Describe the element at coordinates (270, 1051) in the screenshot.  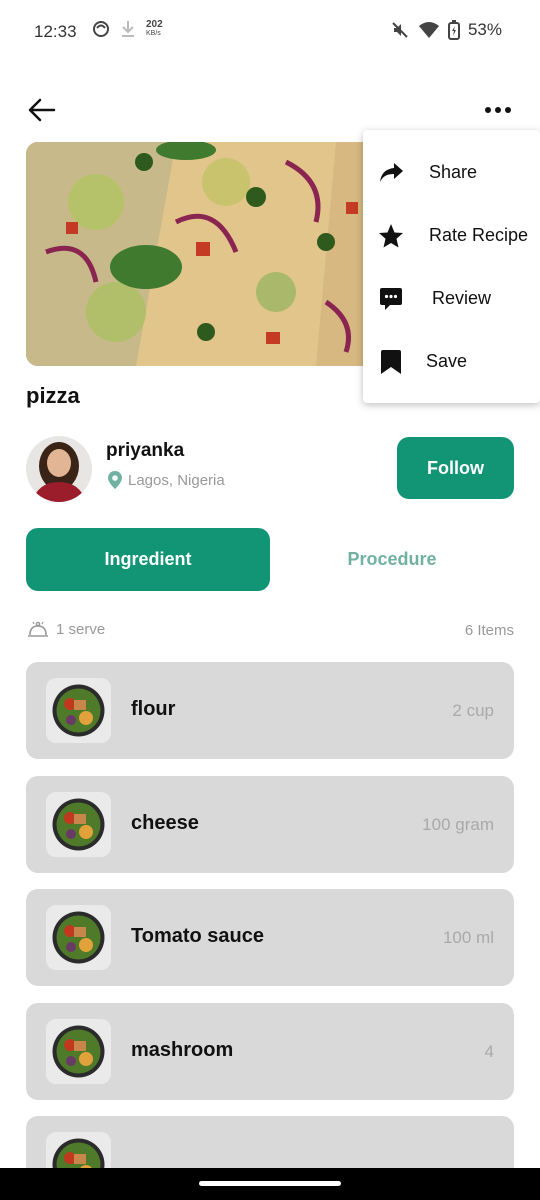
I see `list-item: mashroom 4` at that location.